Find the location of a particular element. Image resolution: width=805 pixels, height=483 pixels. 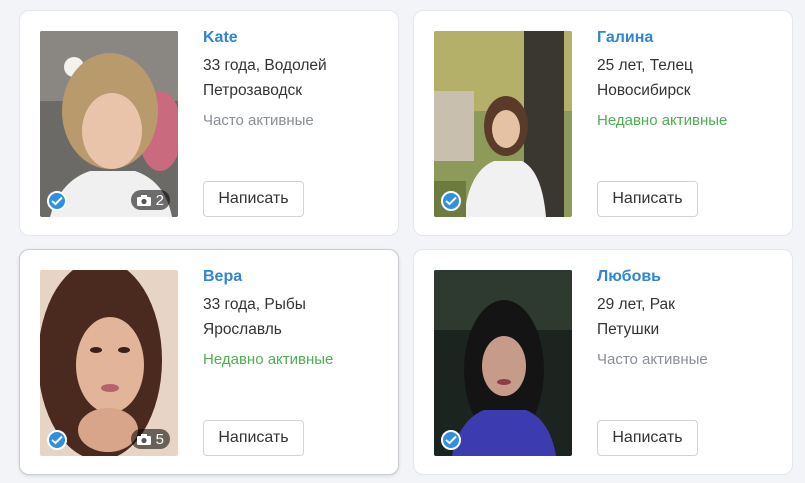

profile-city: Петушки is located at coordinates (628, 329).